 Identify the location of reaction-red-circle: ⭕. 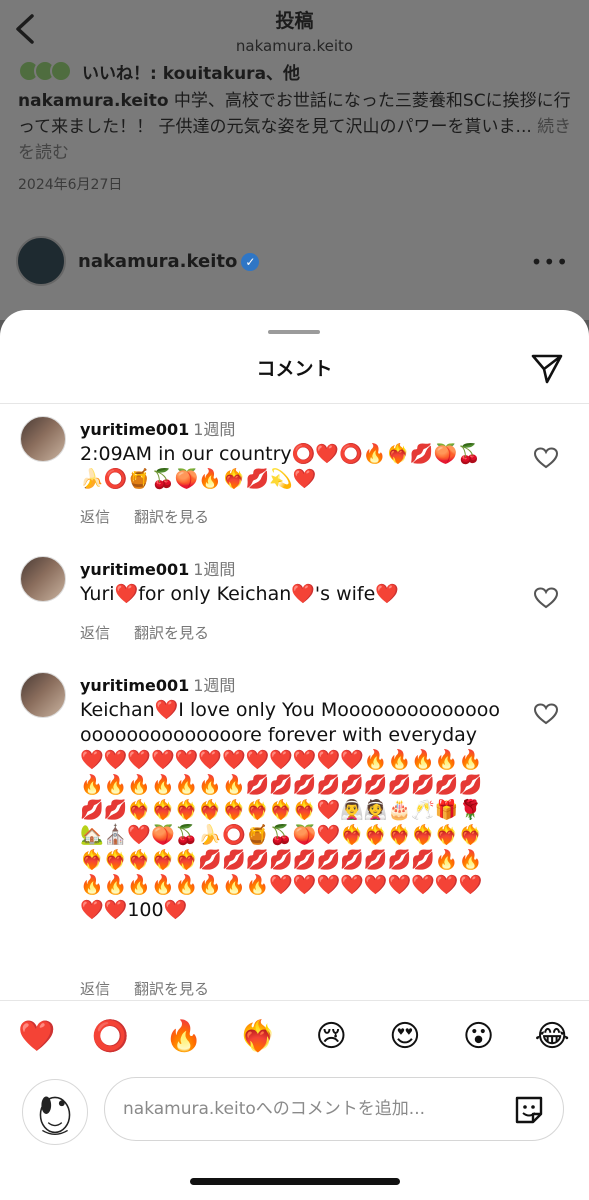
(110, 1036).